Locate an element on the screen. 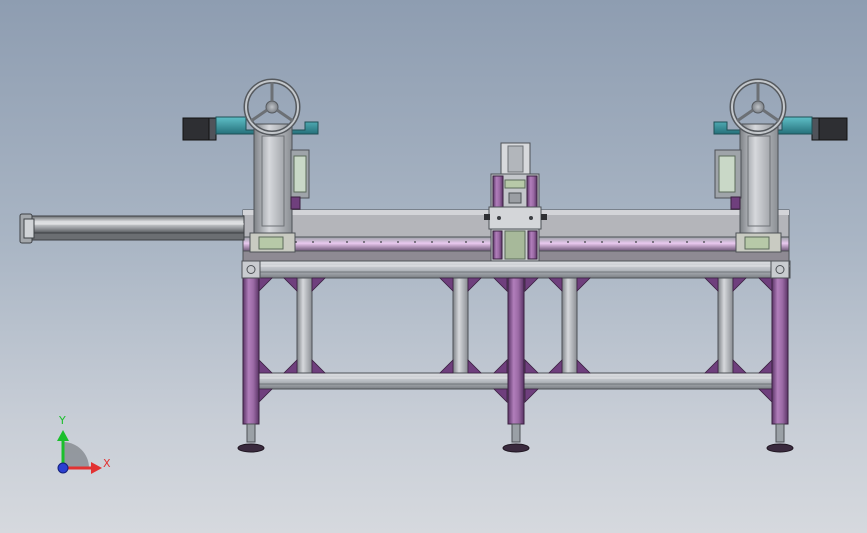  column-left is located at coordinates (273, 179).